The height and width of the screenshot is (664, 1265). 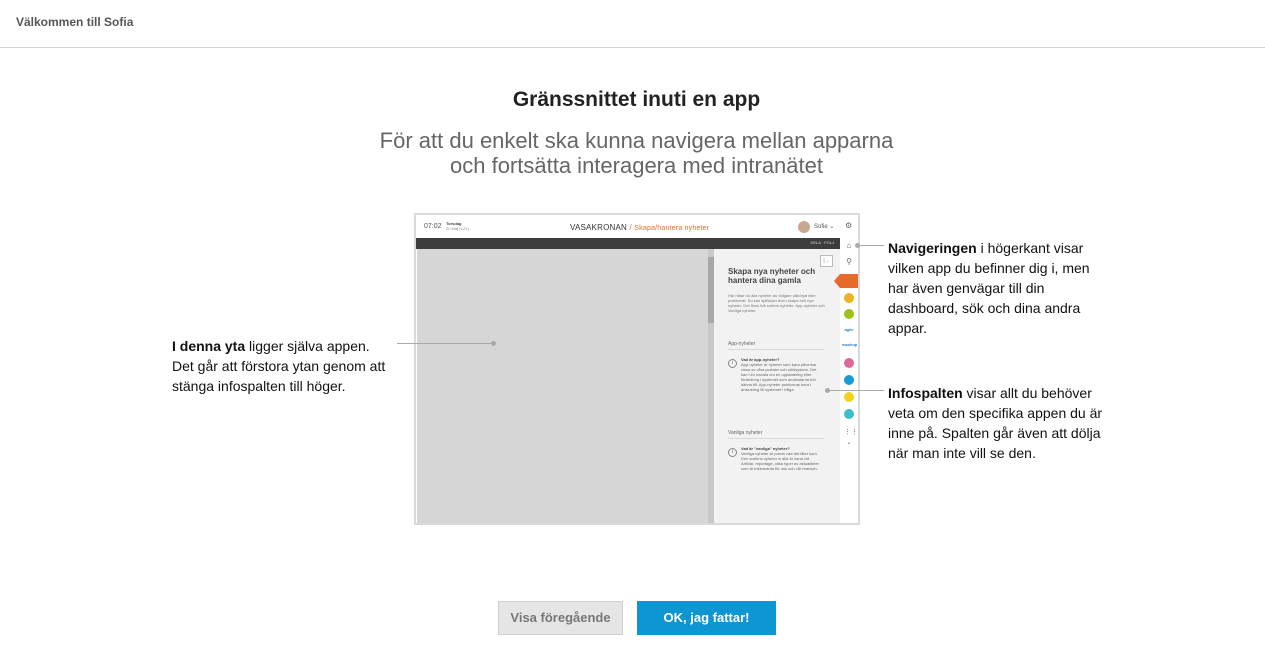 I want to click on mock-active-app-indicator, so click(x=846, y=281).